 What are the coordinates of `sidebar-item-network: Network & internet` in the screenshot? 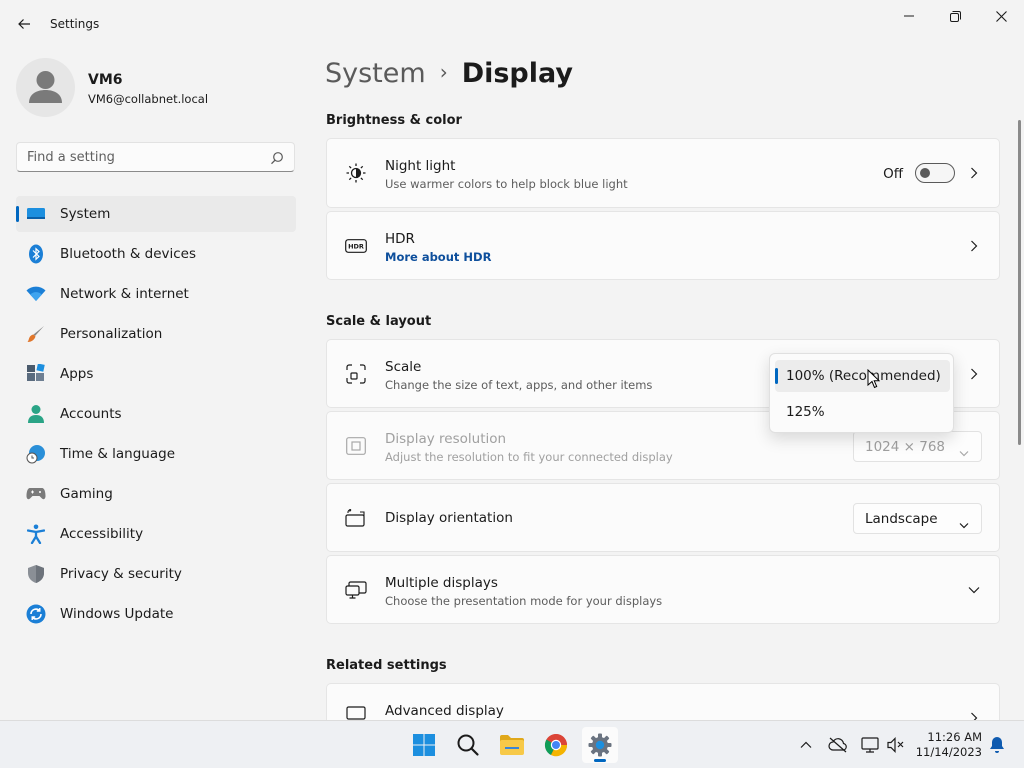 It's located at (156, 294).